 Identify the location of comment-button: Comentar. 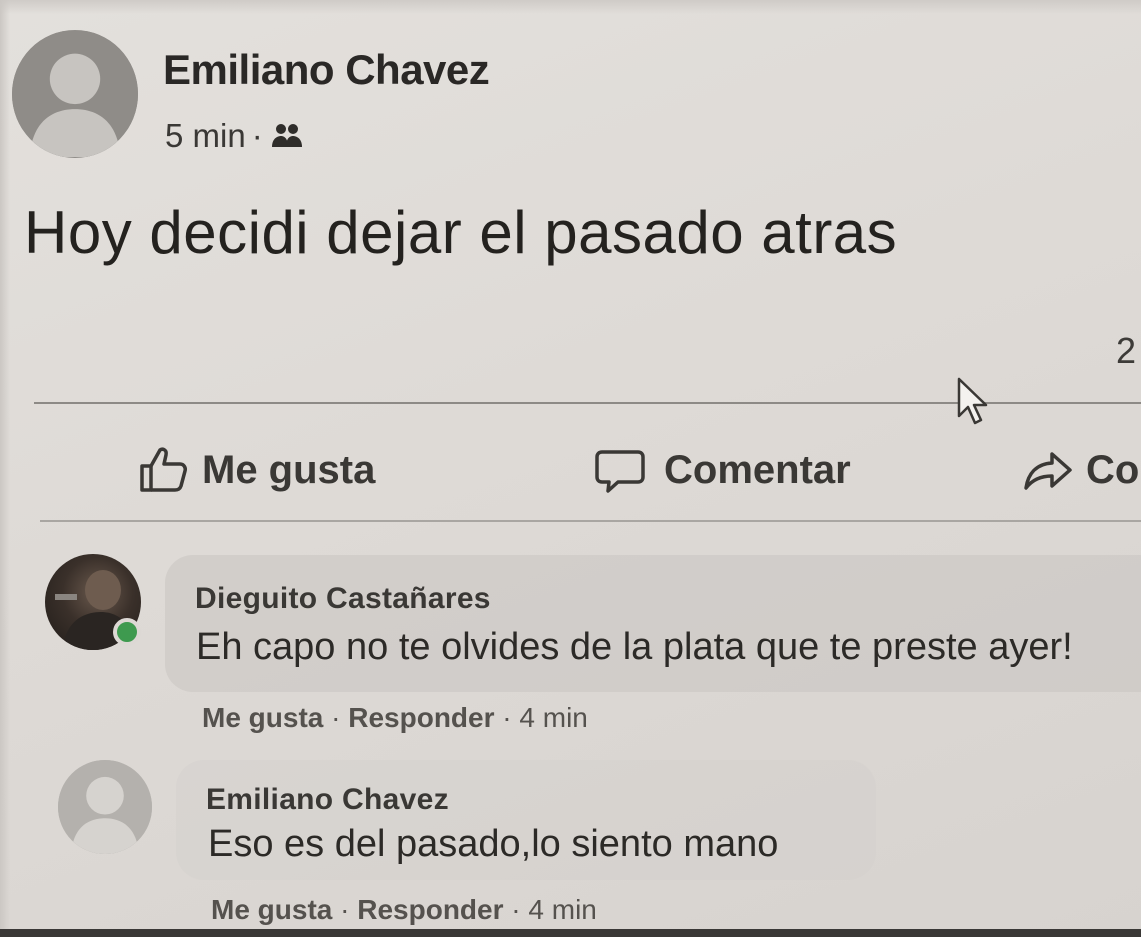
(722, 470).